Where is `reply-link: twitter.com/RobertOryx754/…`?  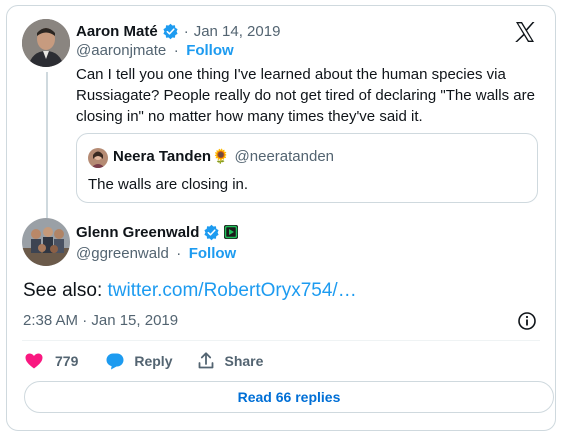 reply-link: twitter.com/RobertOryx754/… is located at coordinates (232, 290).